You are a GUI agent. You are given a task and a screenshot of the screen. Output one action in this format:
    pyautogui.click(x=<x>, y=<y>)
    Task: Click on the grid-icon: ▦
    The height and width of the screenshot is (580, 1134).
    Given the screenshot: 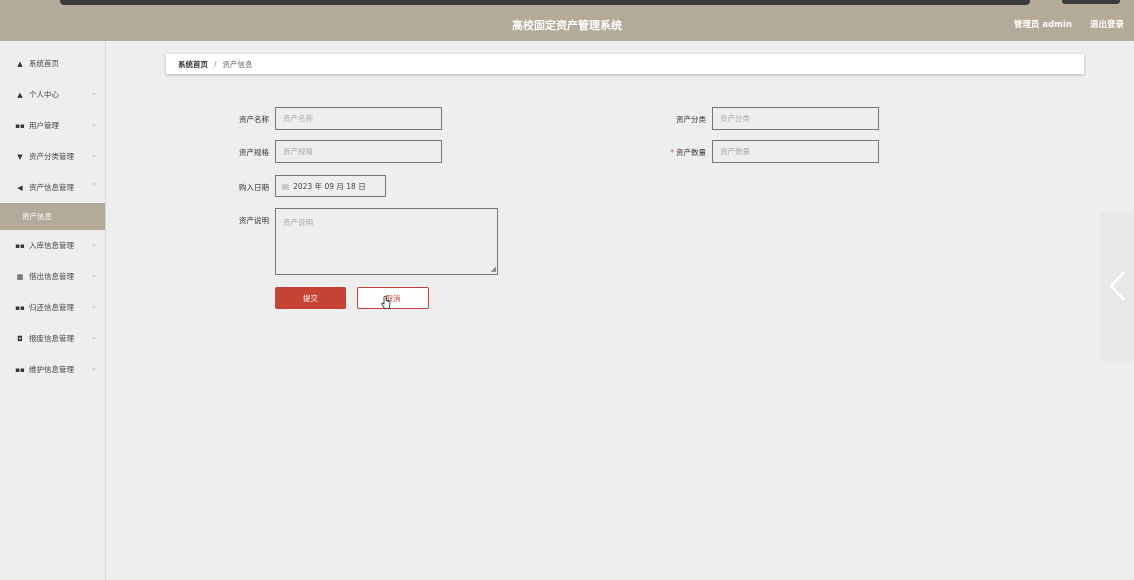 What is the action you would take?
    pyautogui.click(x=20, y=276)
    